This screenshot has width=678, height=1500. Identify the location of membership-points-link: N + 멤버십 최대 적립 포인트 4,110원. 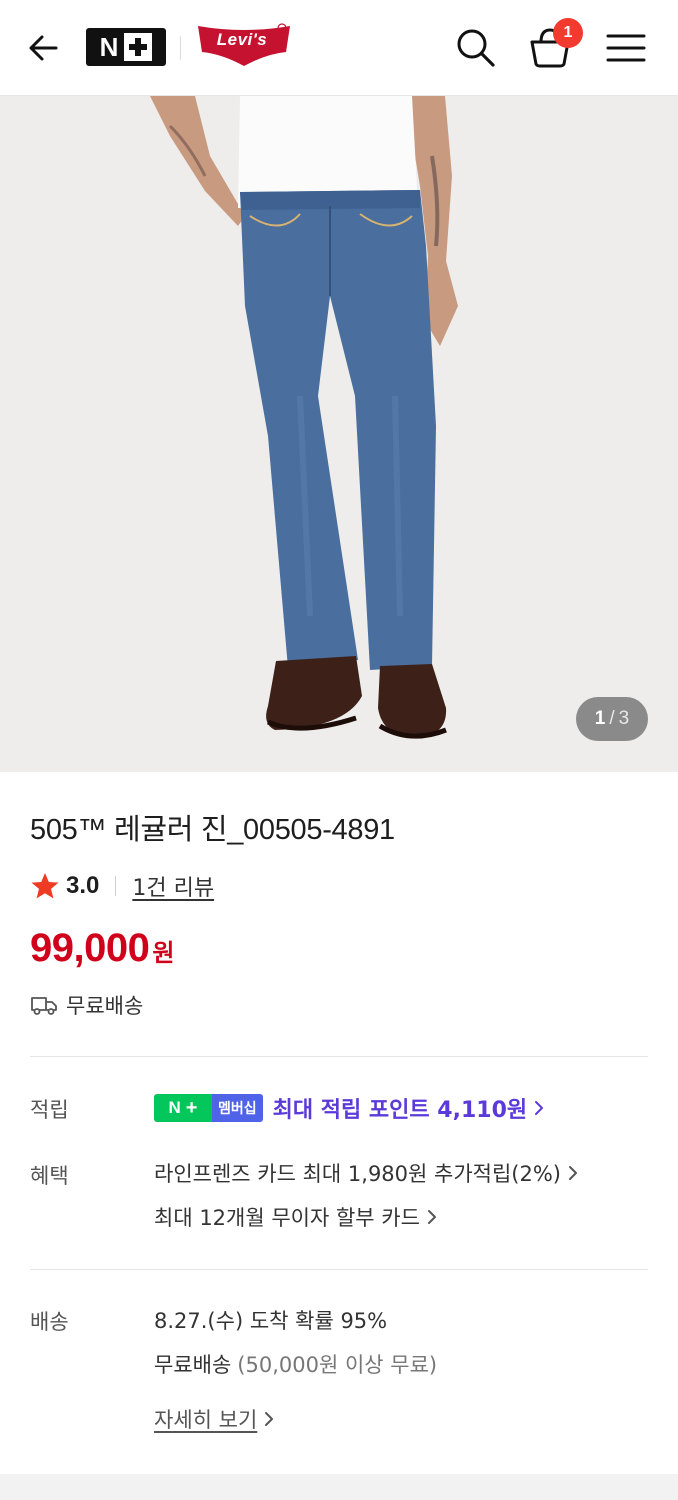
(349, 1108).